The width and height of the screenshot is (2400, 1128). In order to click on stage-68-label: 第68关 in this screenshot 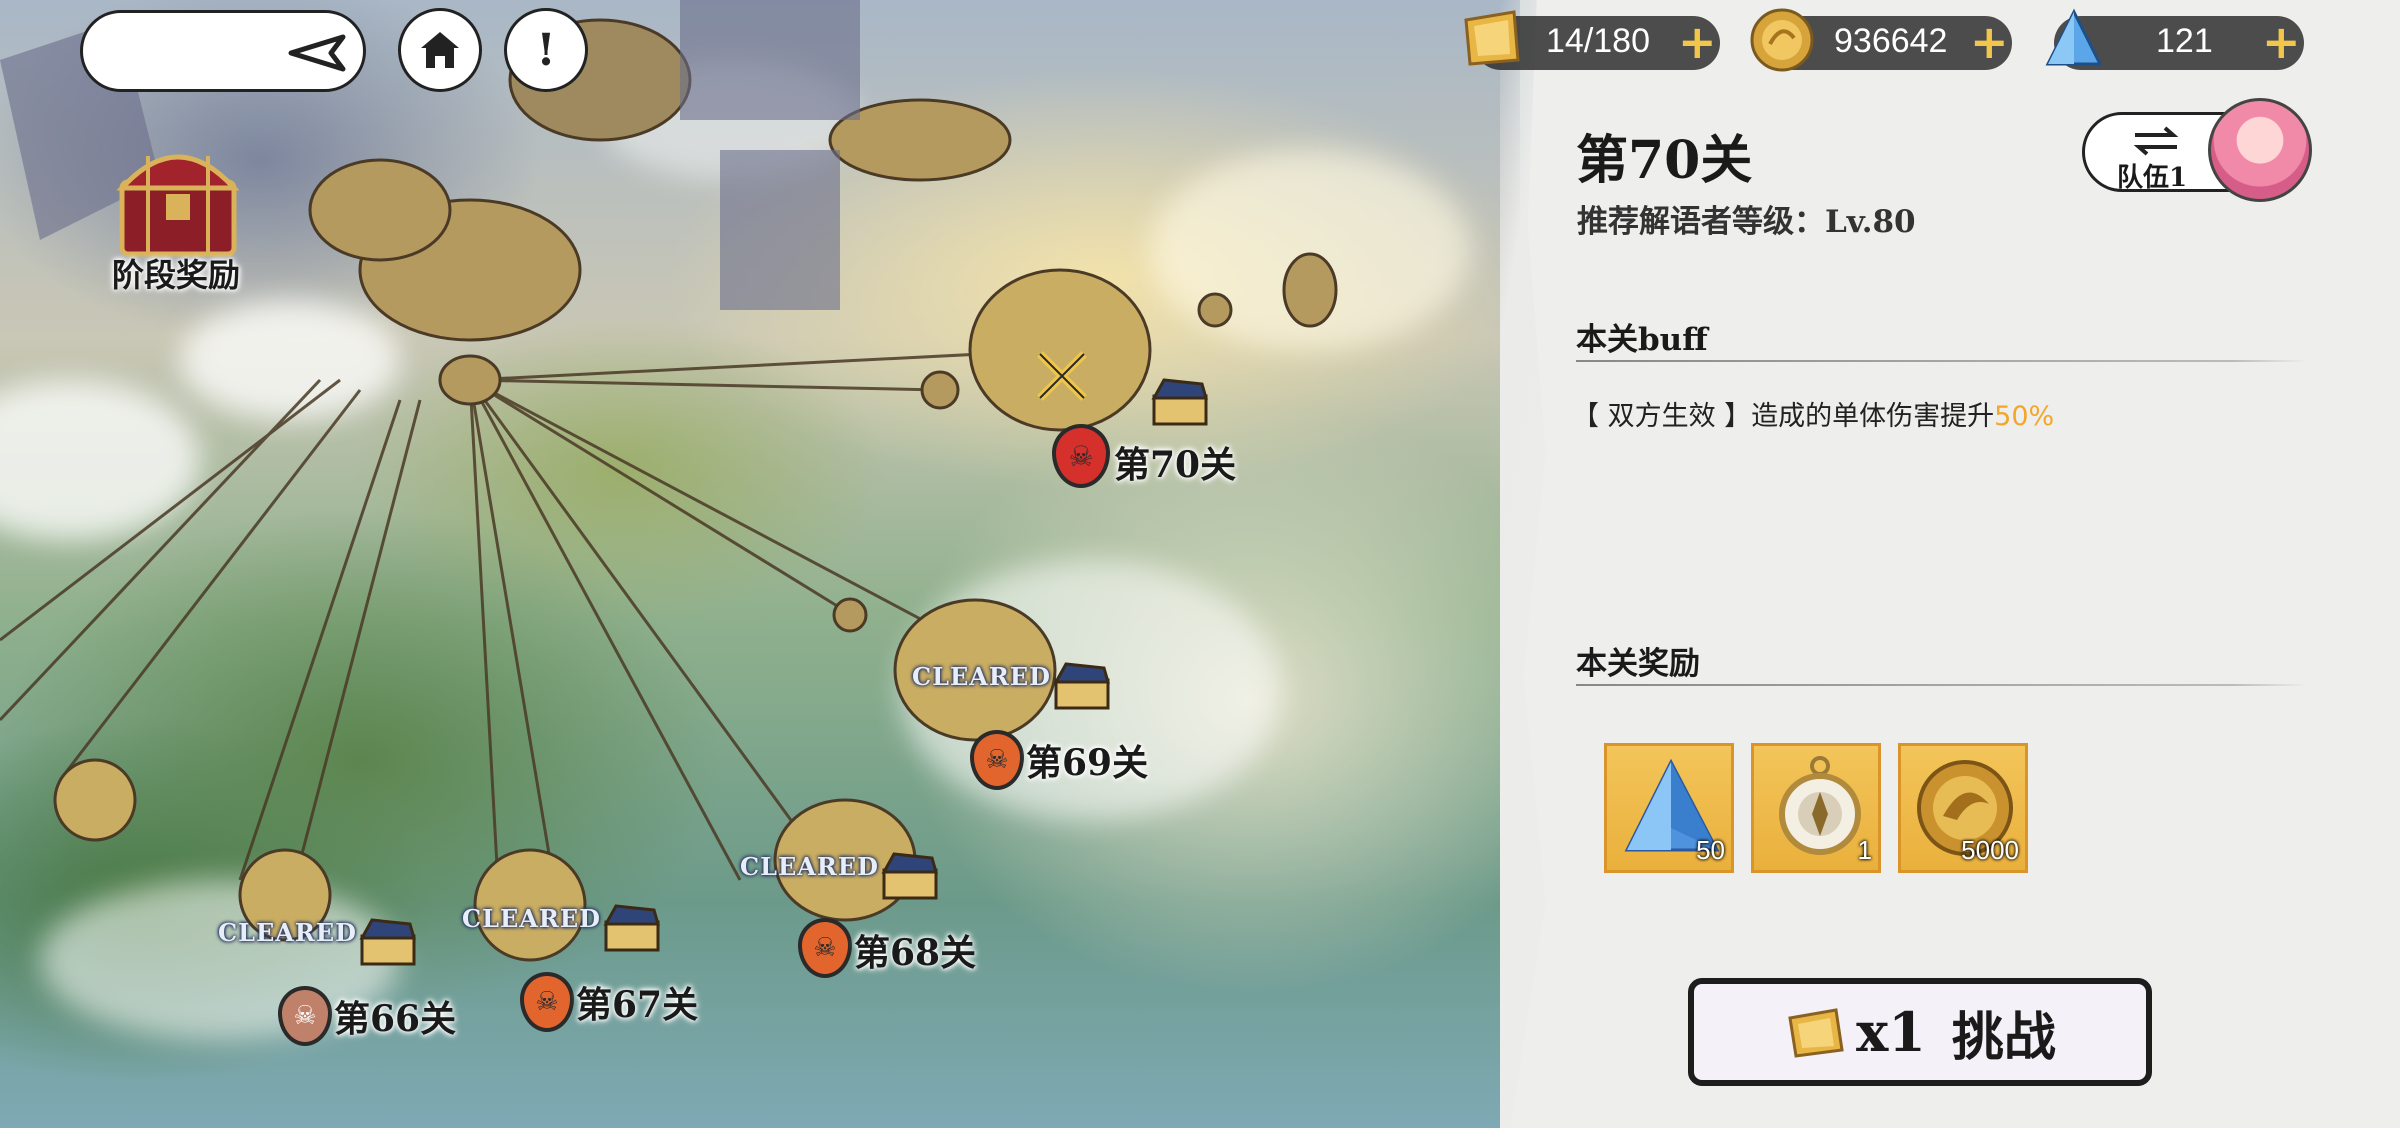, I will do `click(915, 950)`.